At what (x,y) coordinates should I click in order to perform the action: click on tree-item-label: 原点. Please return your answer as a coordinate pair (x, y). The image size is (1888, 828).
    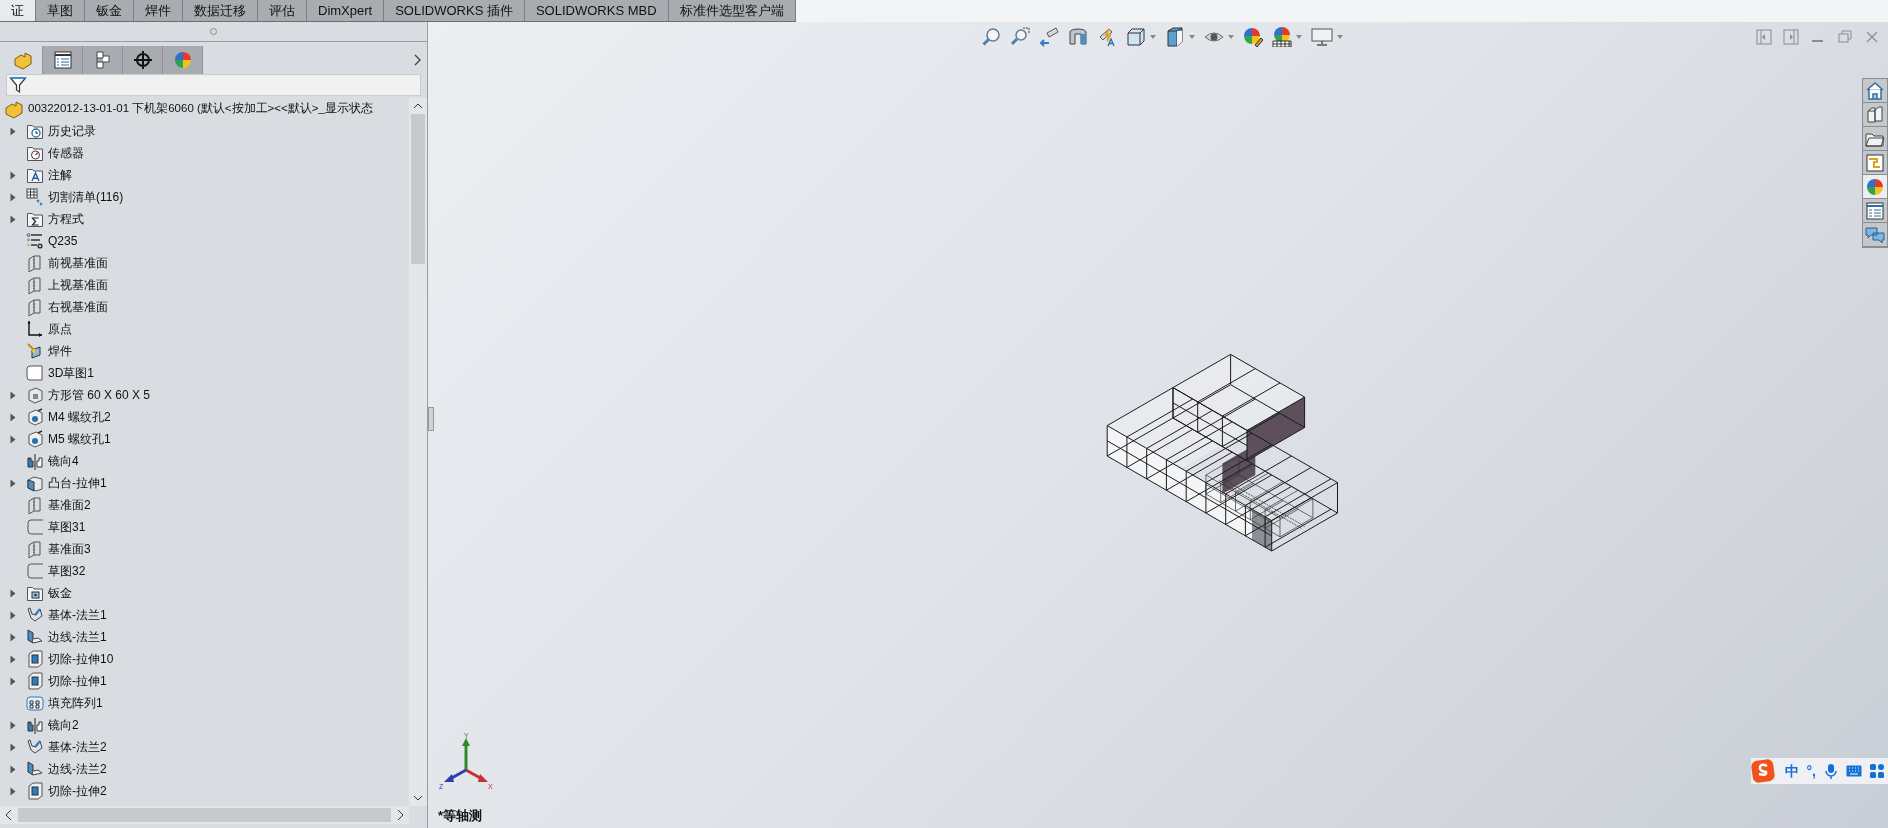
    Looking at the image, I should click on (60, 329).